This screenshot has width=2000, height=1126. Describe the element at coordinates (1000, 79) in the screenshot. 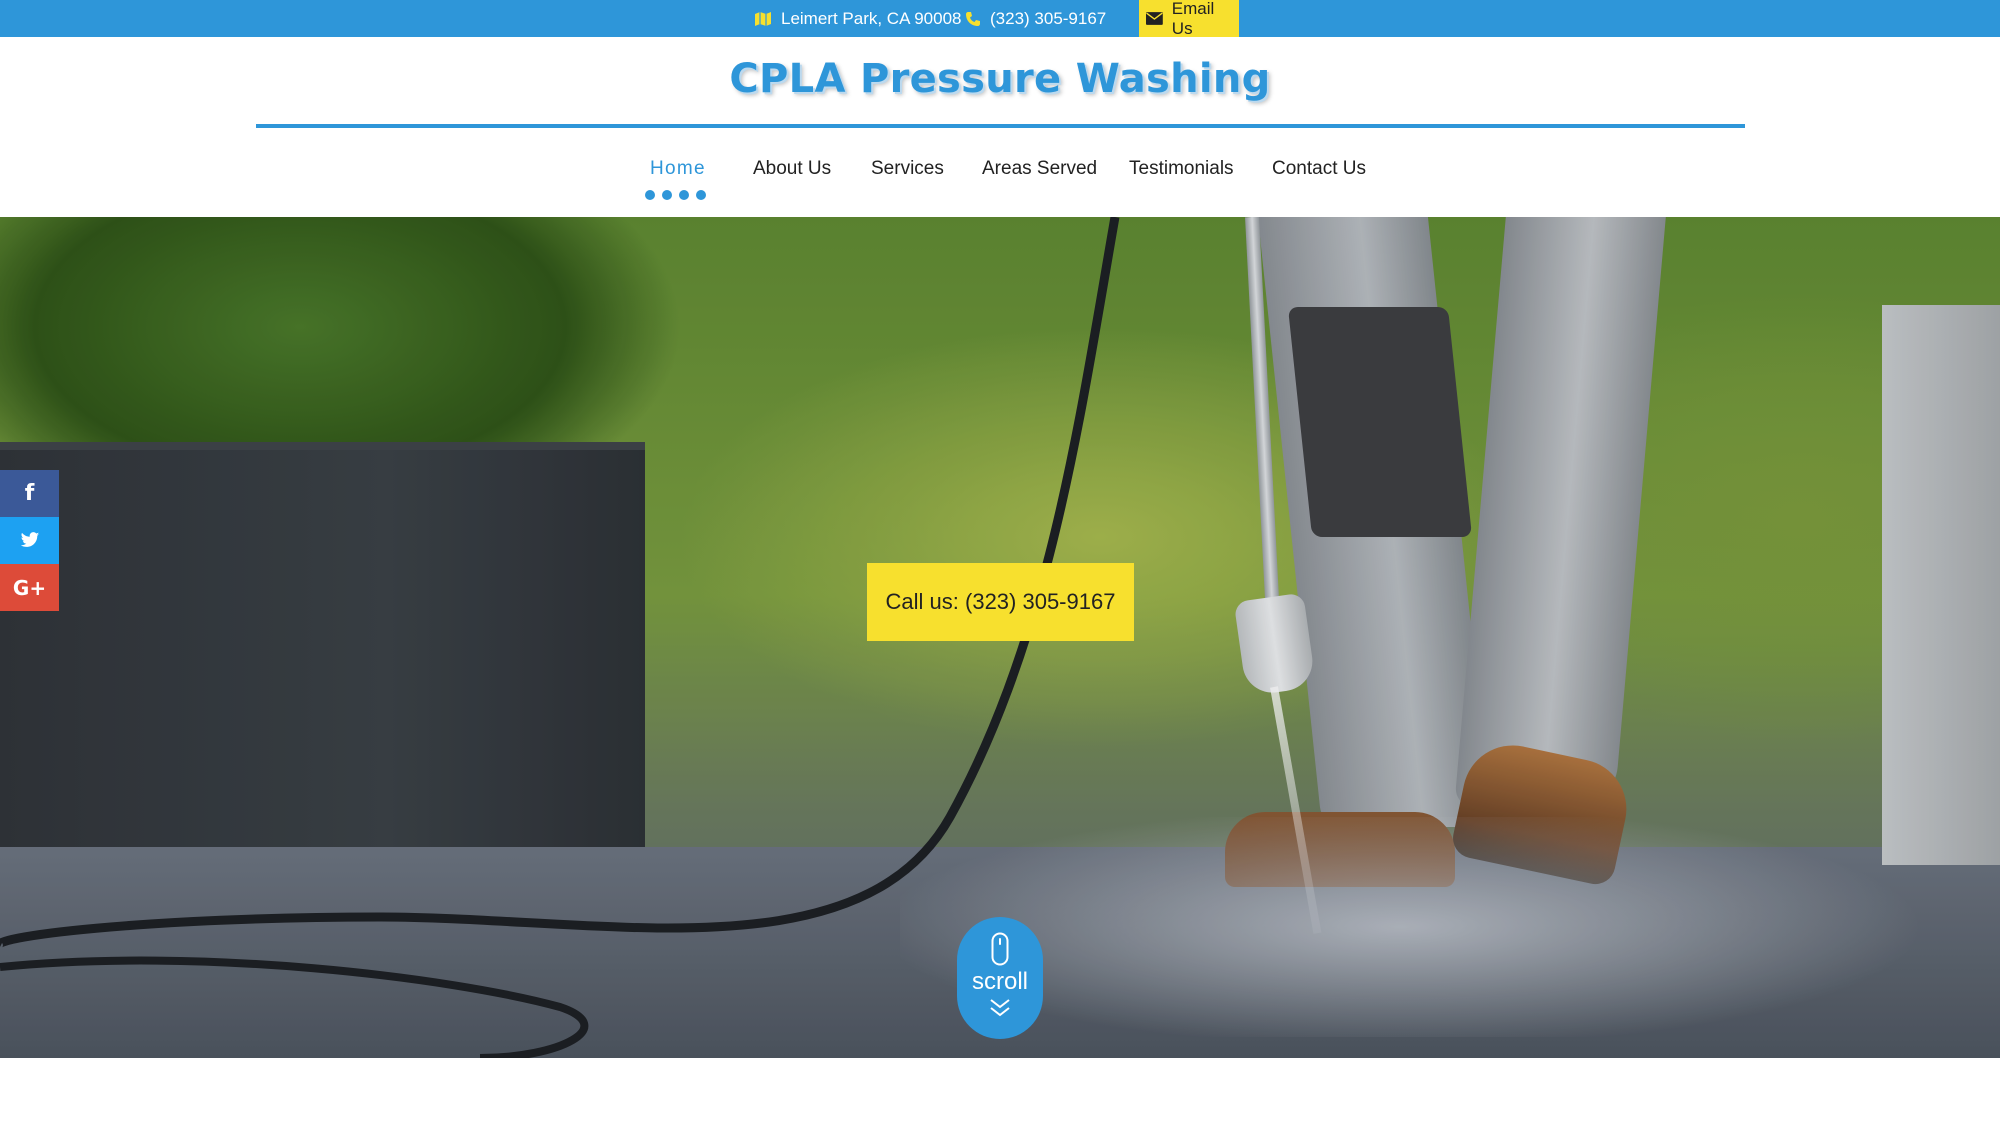

I see `site-logo: CPLA Pressure Washing` at that location.